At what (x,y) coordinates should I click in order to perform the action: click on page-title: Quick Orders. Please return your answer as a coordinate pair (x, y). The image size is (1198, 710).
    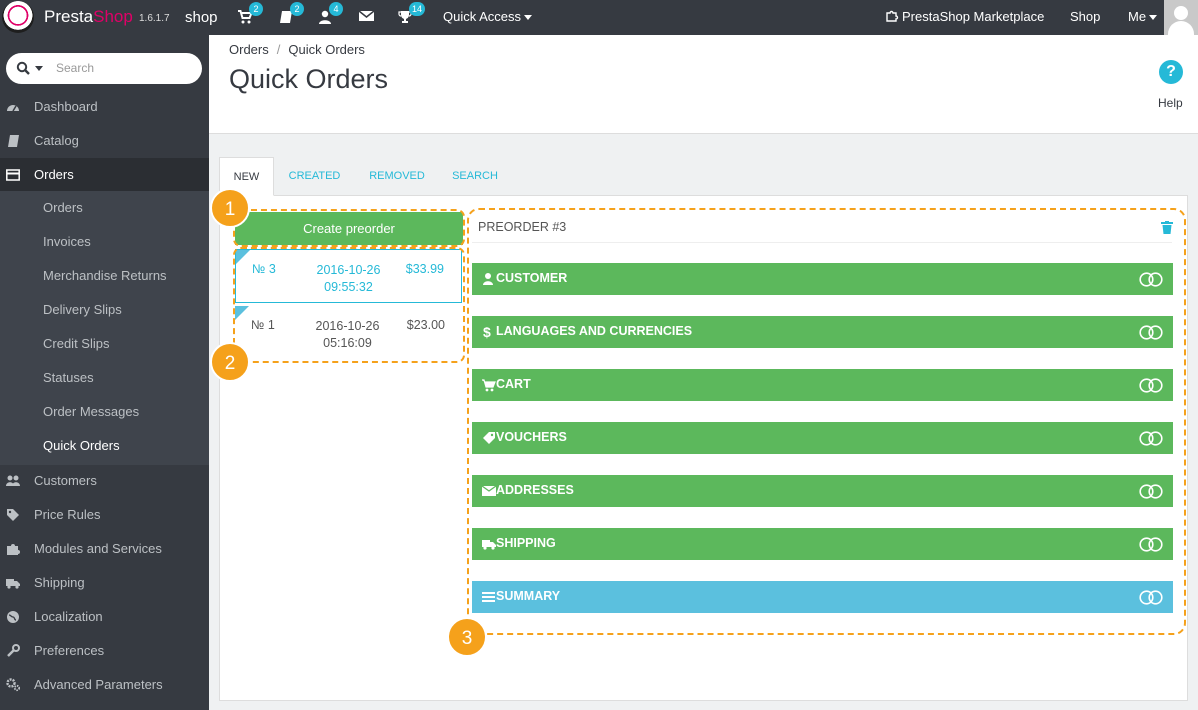
    Looking at the image, I should click on (309, 79).